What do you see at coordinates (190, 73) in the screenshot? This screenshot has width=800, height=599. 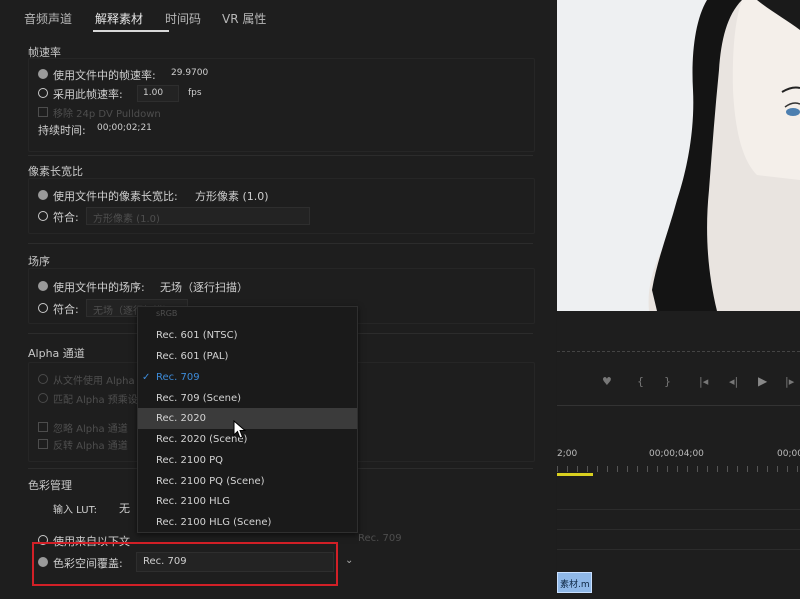 I see `frame-rate-use-file-value: 29.9700` at bounding box center [190, 73].